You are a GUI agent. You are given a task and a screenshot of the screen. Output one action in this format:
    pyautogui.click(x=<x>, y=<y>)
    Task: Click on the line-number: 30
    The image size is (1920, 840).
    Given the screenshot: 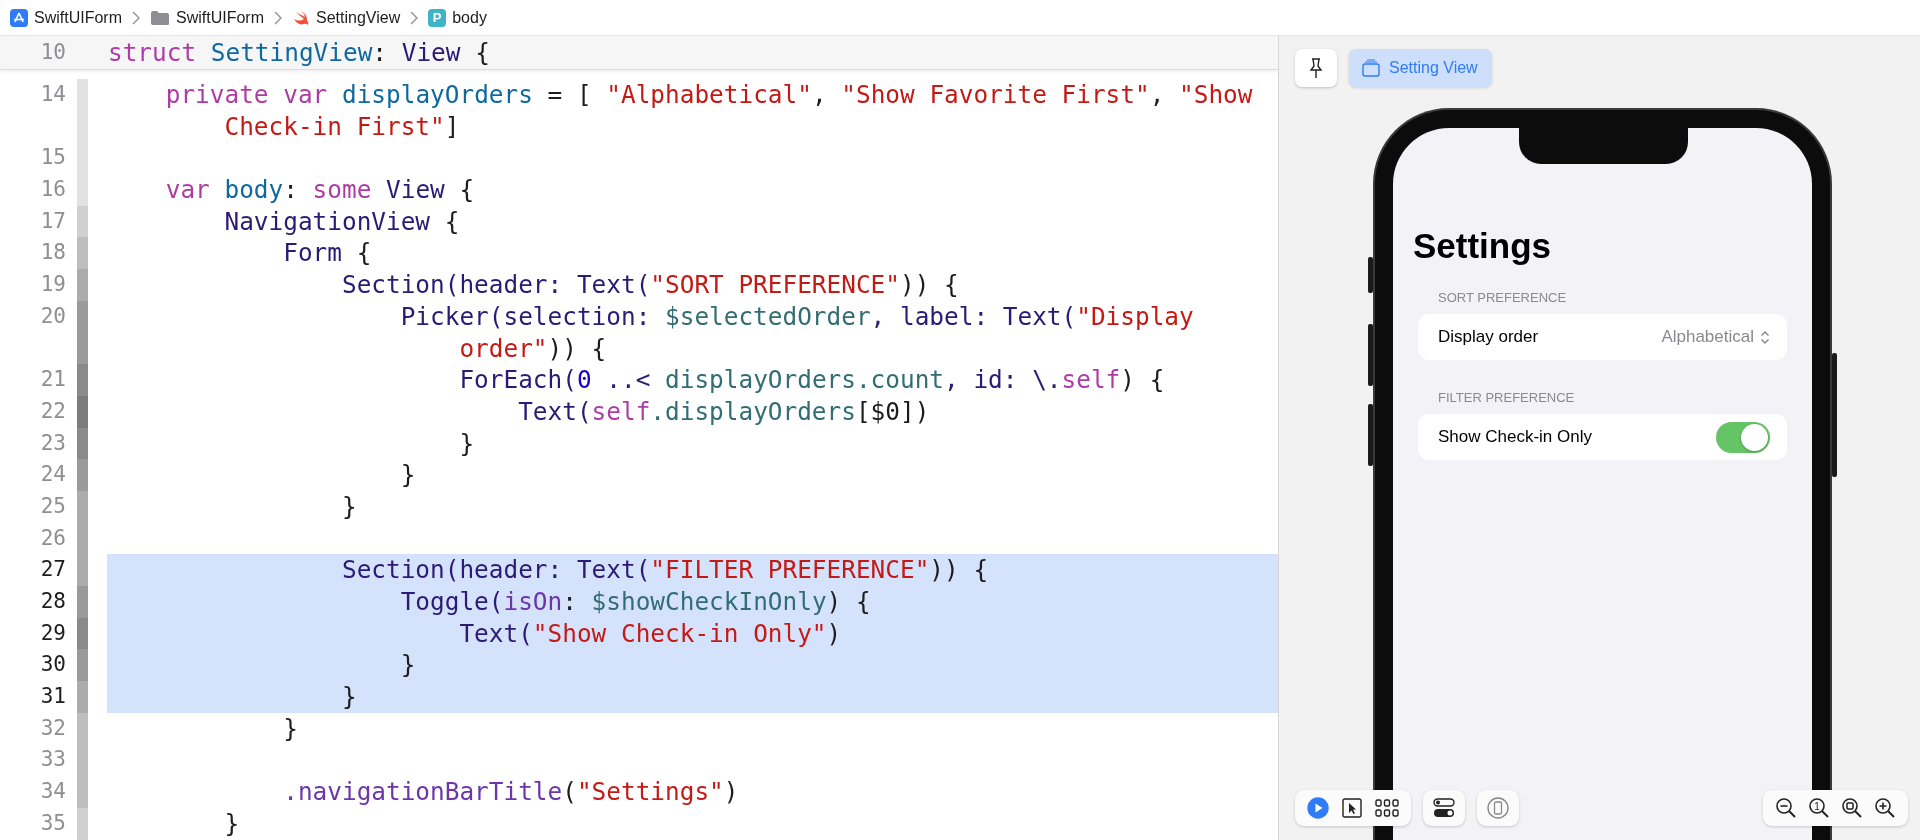 What is the action you would take?
    pyautogui.click(x=52, y=665)
    